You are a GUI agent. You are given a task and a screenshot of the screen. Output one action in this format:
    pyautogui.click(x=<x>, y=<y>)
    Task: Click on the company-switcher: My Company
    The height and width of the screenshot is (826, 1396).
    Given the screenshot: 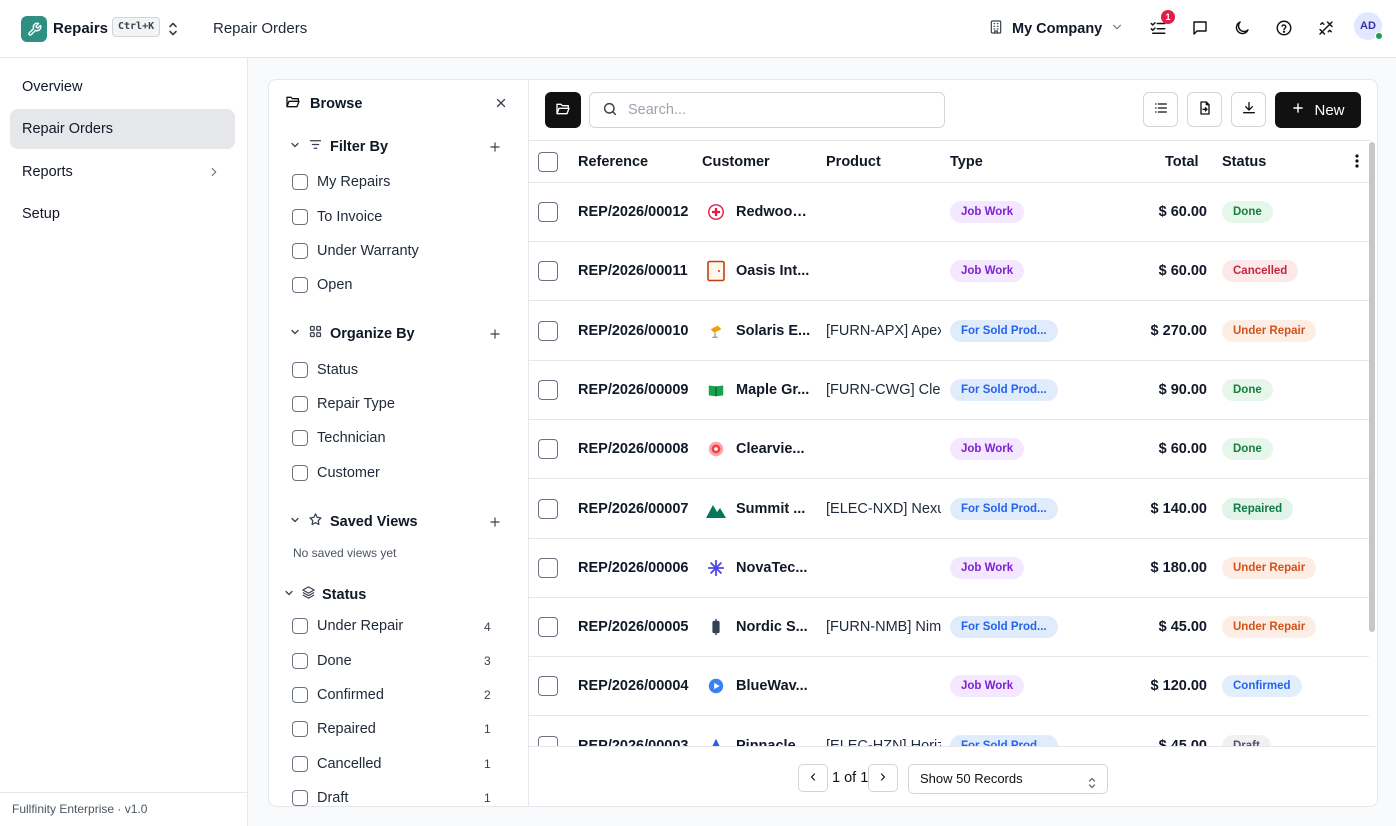 What is the action you would take?
    pyautogui.click(x=1056, y=29)
    